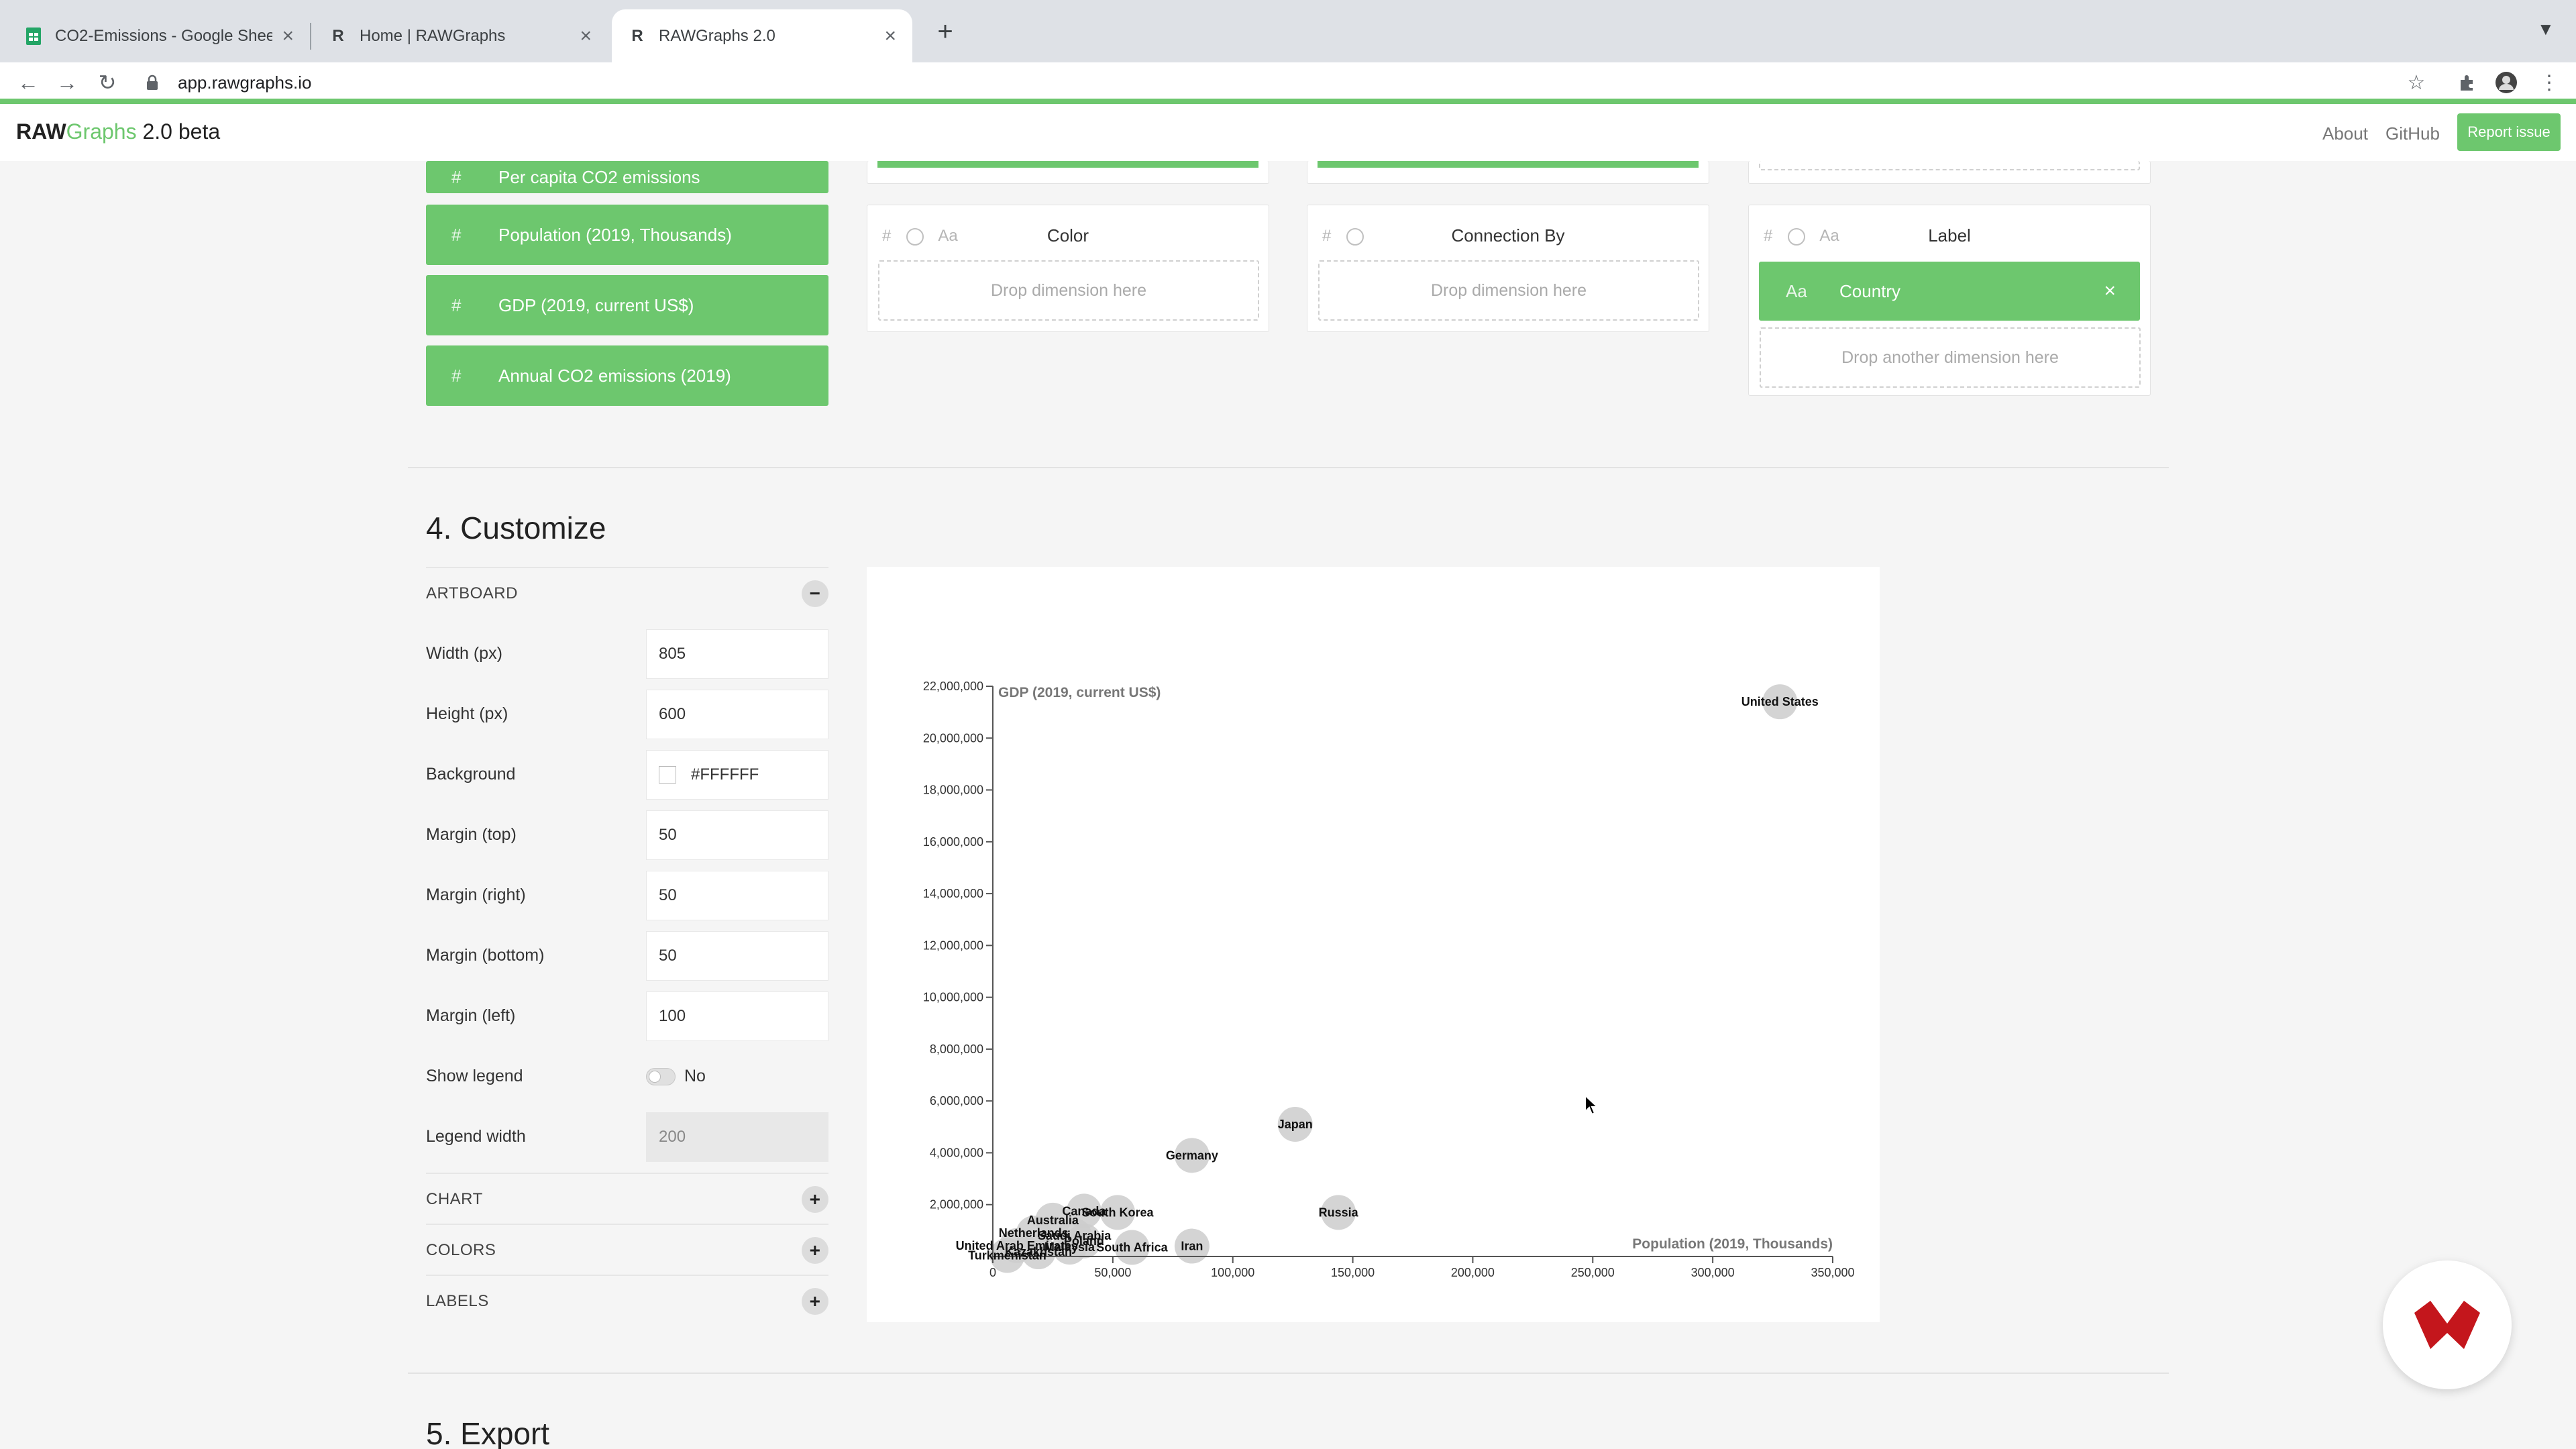 Image resolution: width=2576 pixels, height=1449 pixels. Describe the element at coordinates (614, 375) in the screenshot. I see `dimension-label: Annual CO2 emissions (2019)` at that location.